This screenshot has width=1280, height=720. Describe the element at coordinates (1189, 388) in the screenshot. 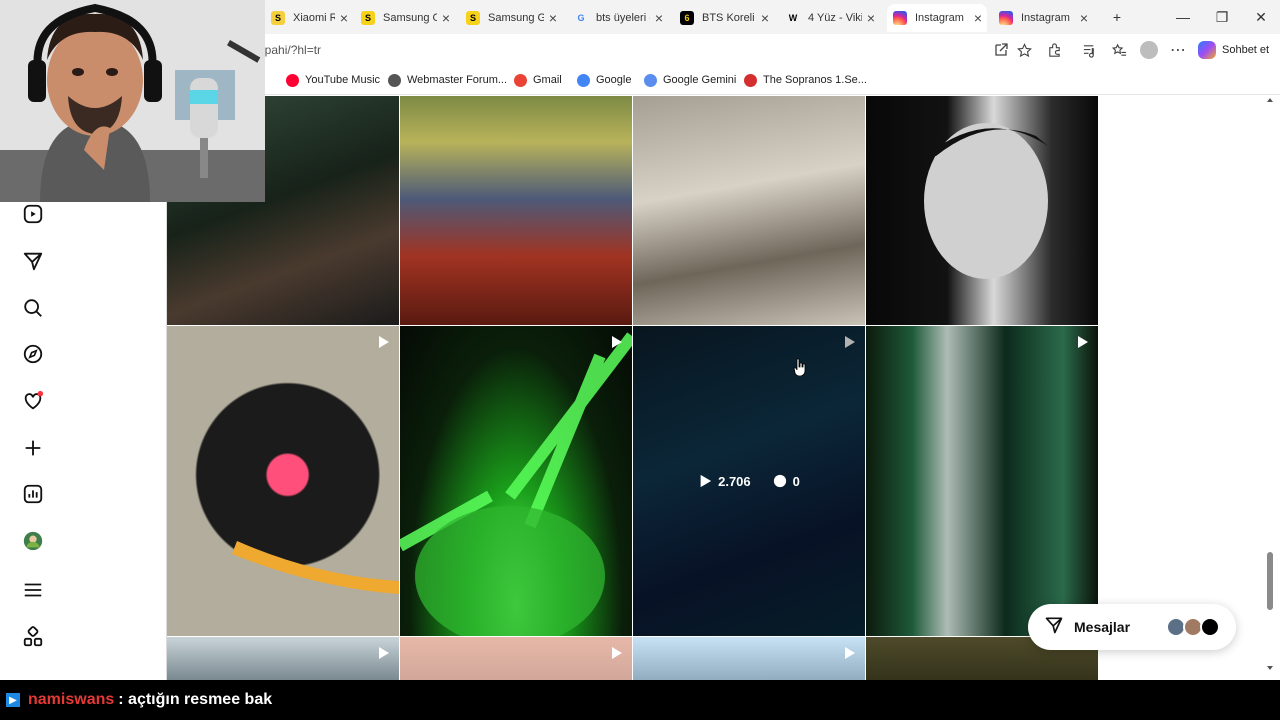

I see `right-whitespace` at that location.